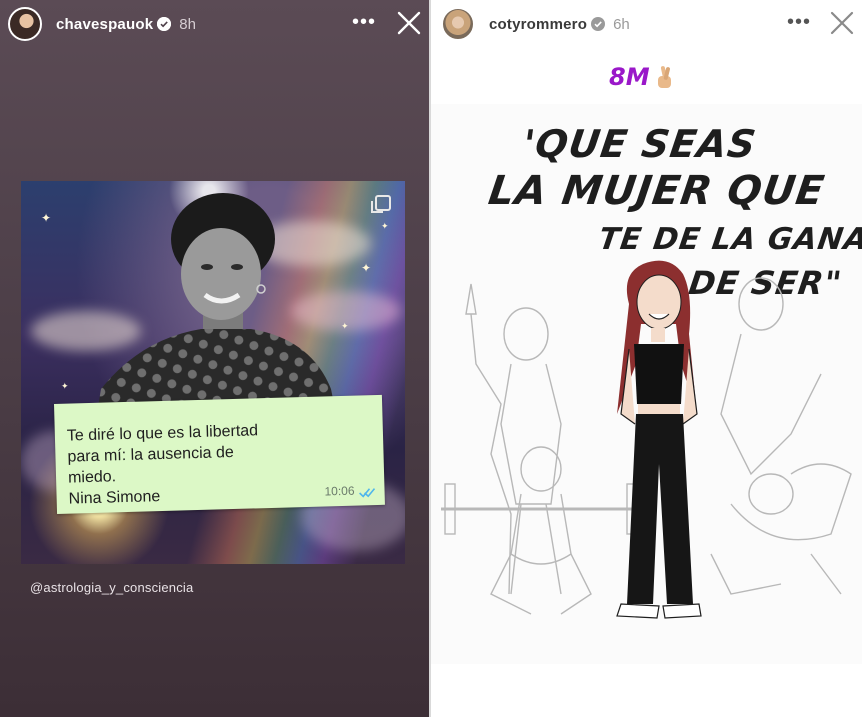 The width and height of the screenshot is (862, 717). What do you see at coordinates (538, 24) in the screenshot?
I see `username: cotyrommero` at bounding box center [538, 24].